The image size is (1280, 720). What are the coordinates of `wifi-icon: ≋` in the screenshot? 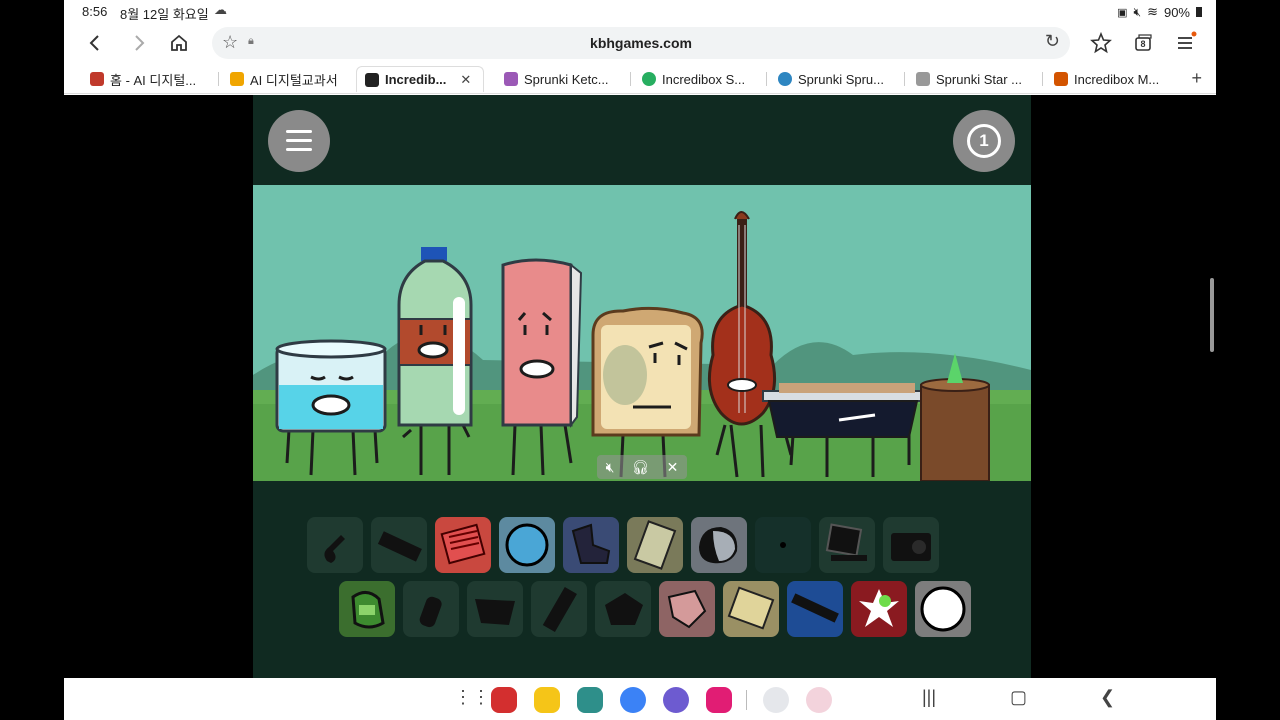 It's located at (1152, 11).